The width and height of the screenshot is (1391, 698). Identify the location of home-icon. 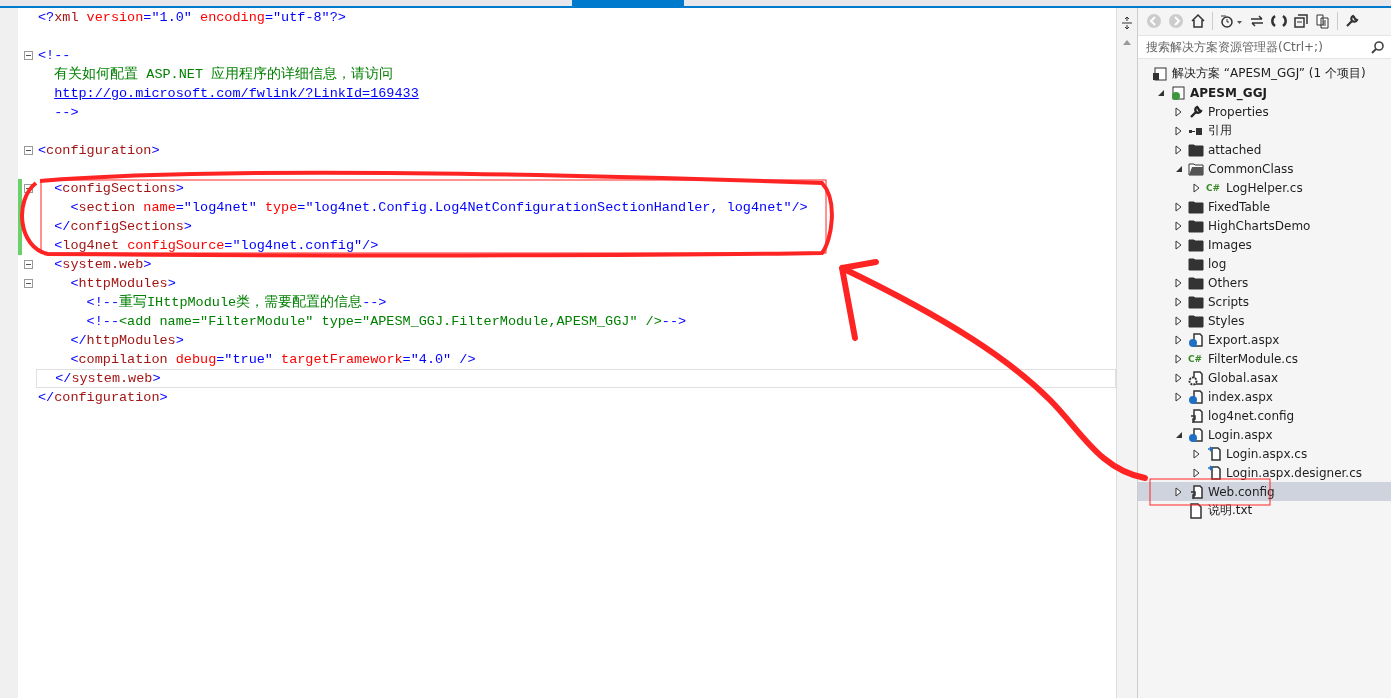
(1198, 21).